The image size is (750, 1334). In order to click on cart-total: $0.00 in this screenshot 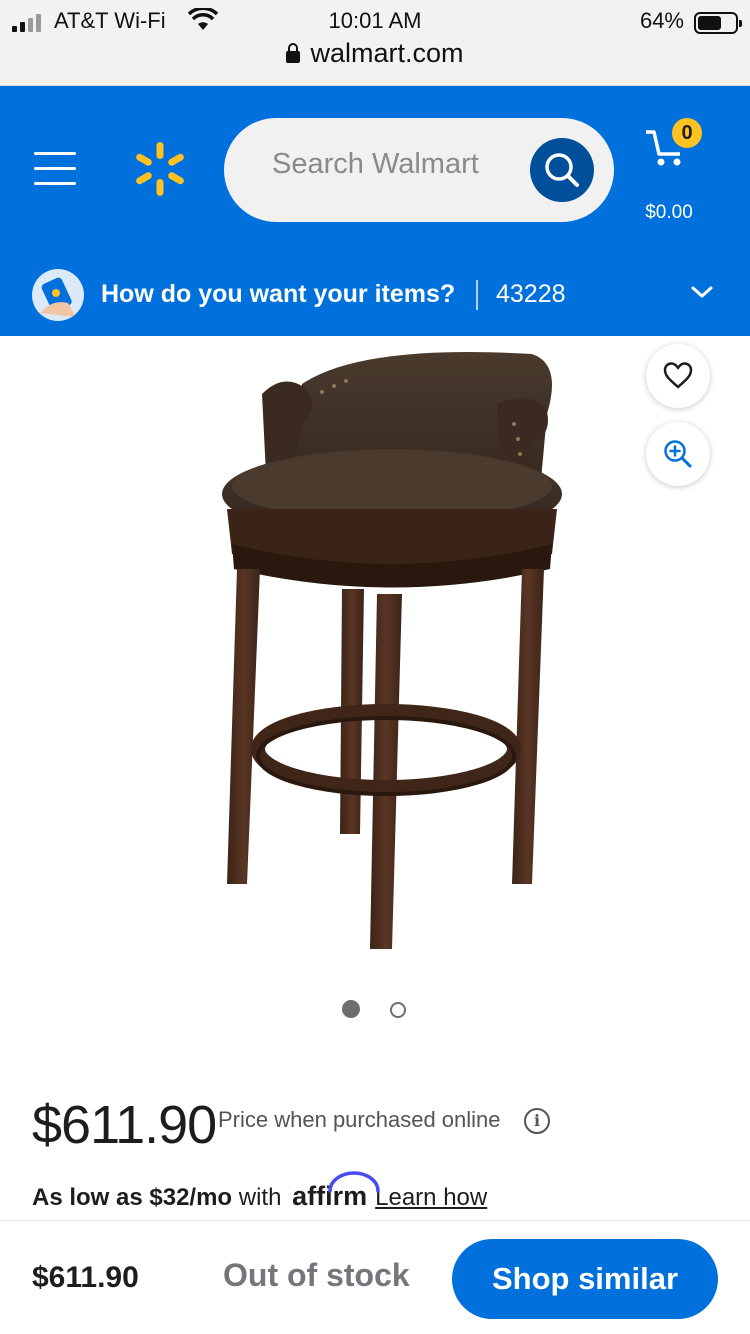, I will do `click(669, 212)`.